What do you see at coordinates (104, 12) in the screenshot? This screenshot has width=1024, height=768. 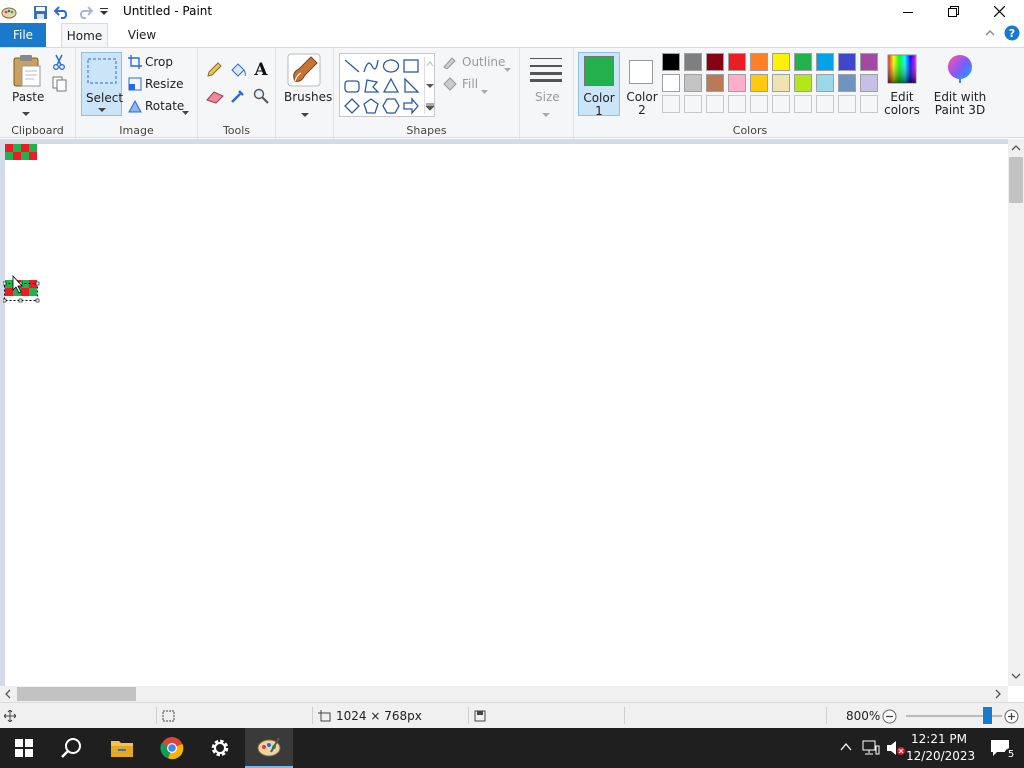 I see `customize-toolbar-icon` at bounding box center [104, 12].